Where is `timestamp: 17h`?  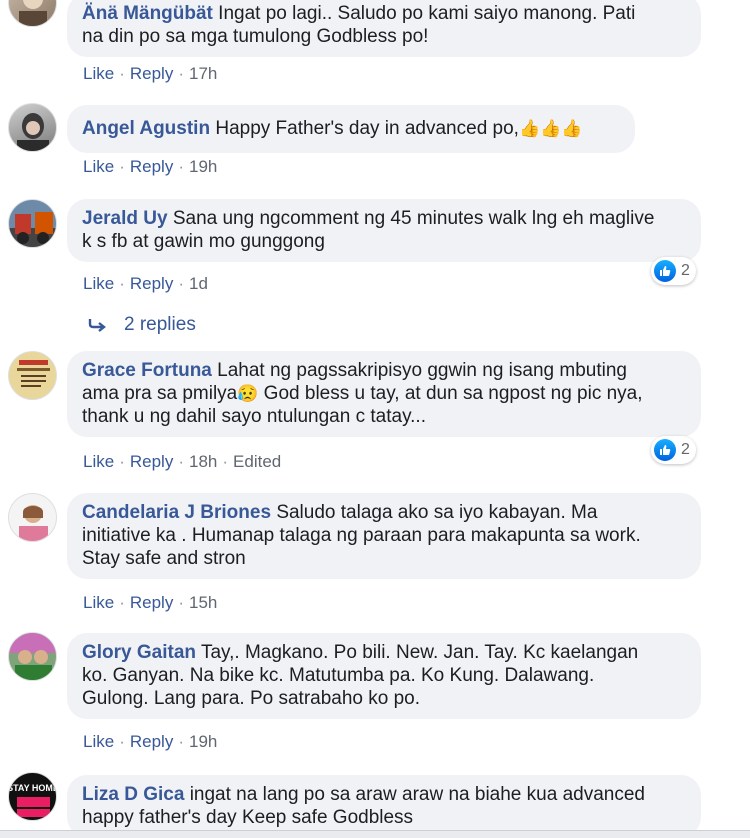 timestamp: 17h is located at coordinates (203, 73).